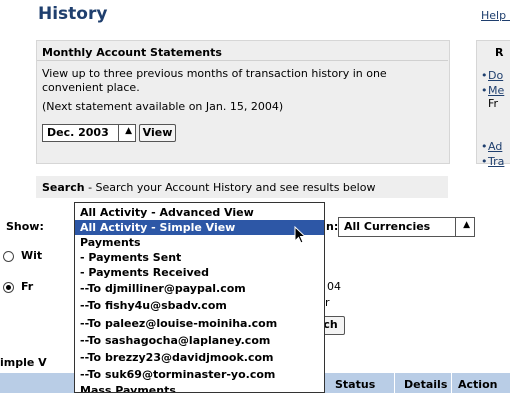 The height and width of the screenshot is (393, 510). Describe the element at coordinates (199, 272) in the screenshot. I see `dropdown-option: - Payments Received` at that location.